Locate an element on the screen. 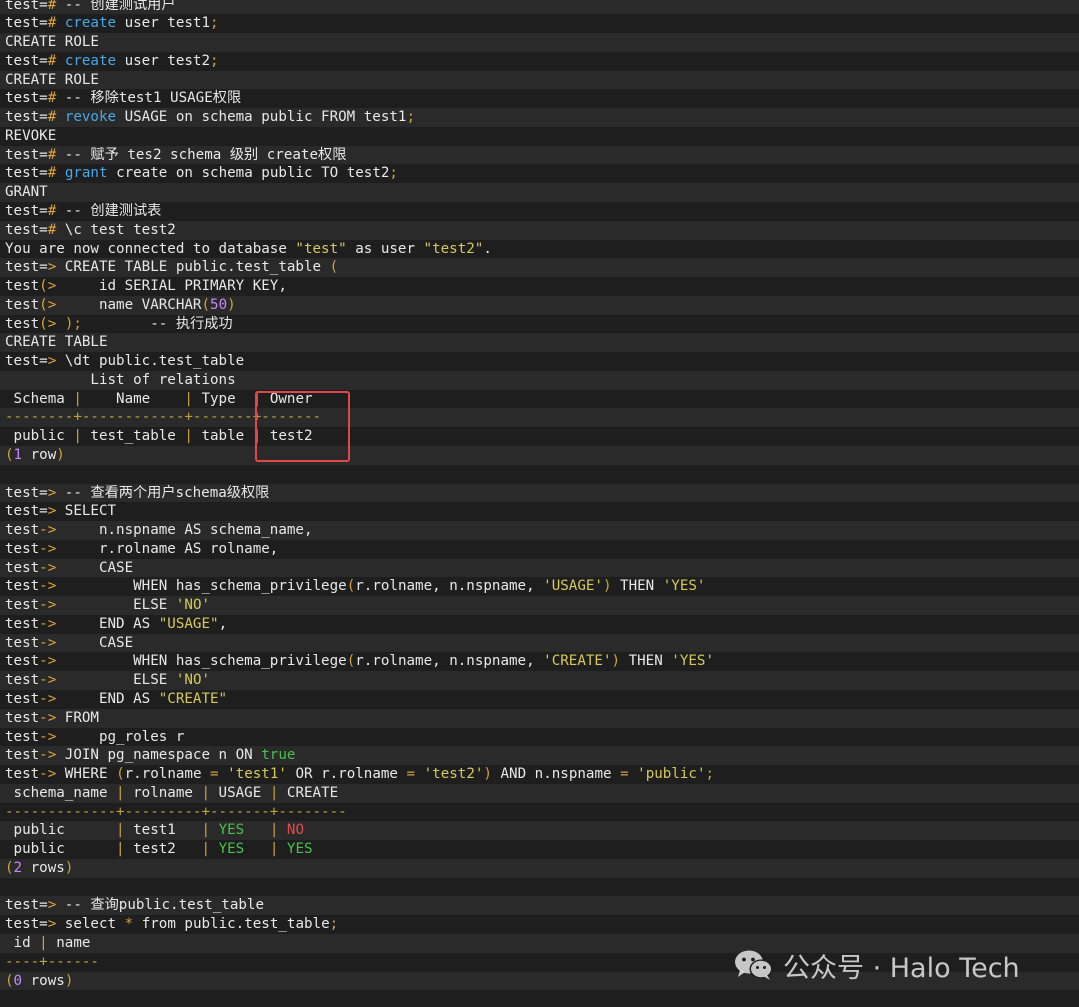 This screenshot has width=1079, height=1007. terminal-line: GRANT is located at coordinates (539, 192).